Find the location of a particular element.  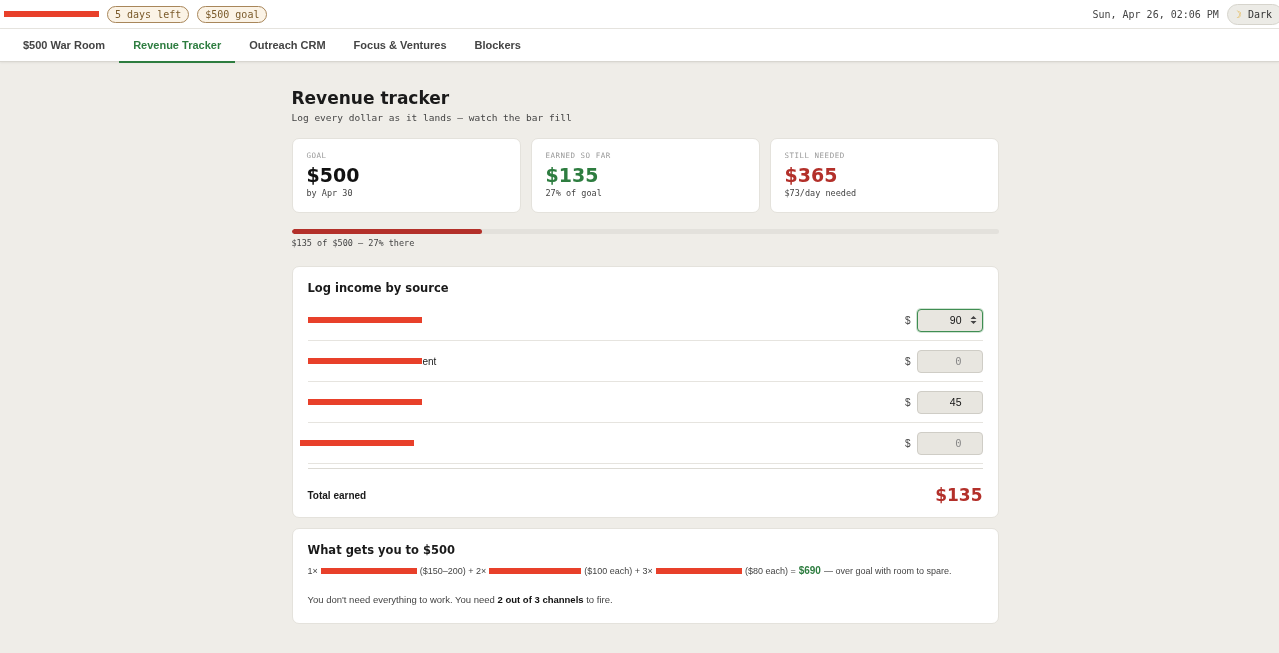

card-title: What gets you to $500 is located at coordinates (381, 550).